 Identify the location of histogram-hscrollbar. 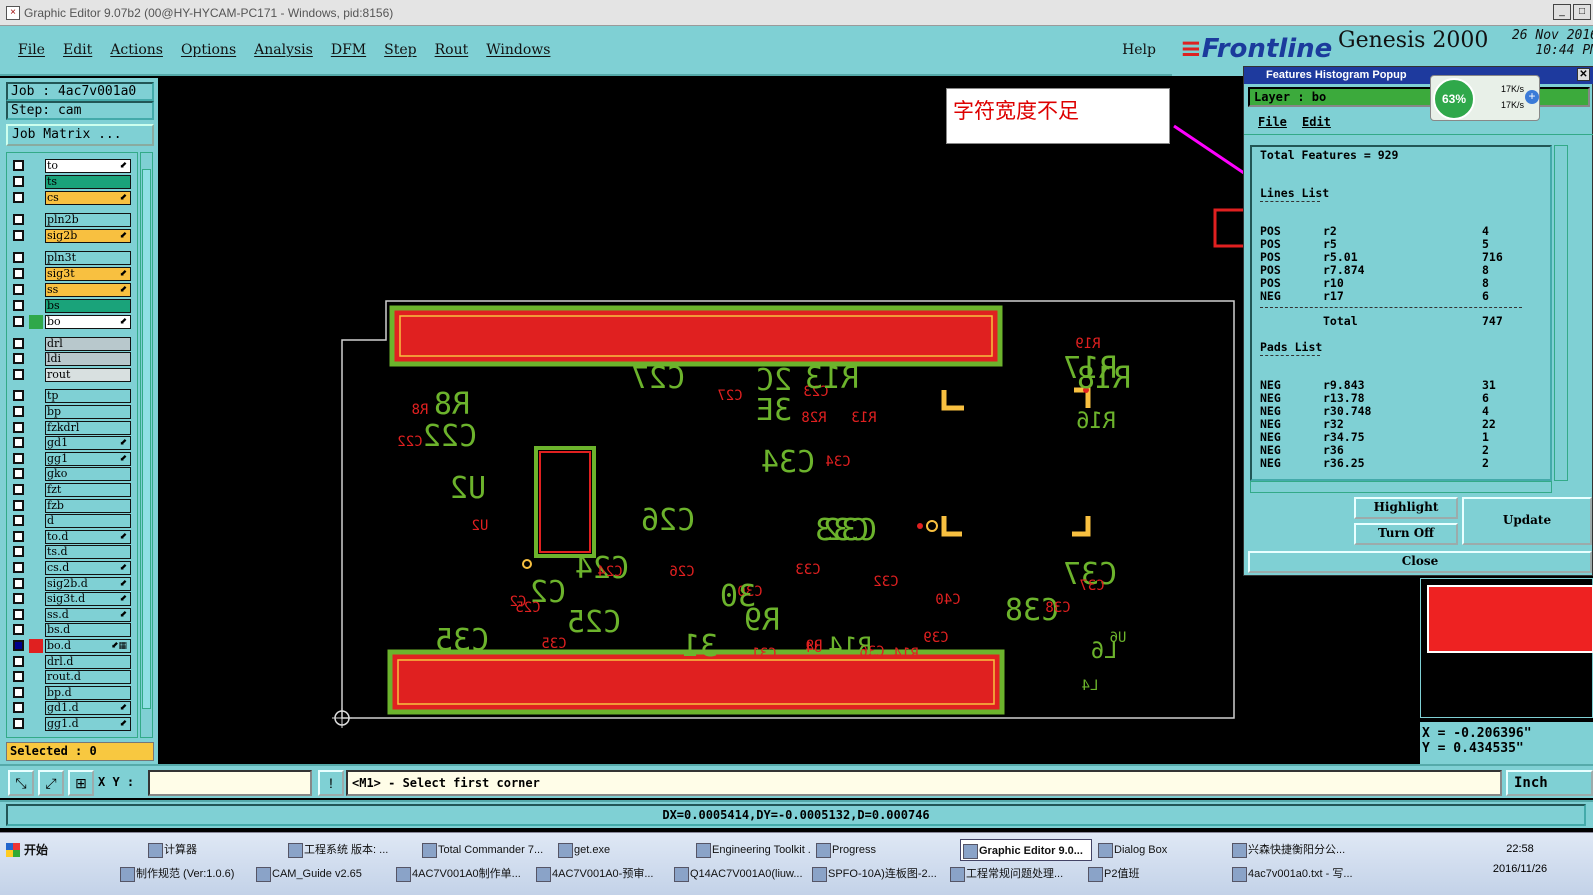
(1401, 487).